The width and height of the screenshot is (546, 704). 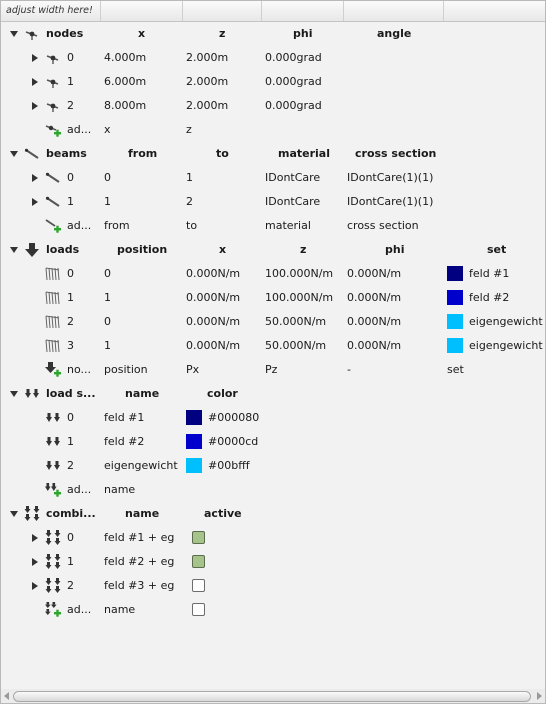 What do you see at coordinates (273, 130) in the screenshot?
I see `add-node-row: ad... x z` at bounding box center [273, 130].